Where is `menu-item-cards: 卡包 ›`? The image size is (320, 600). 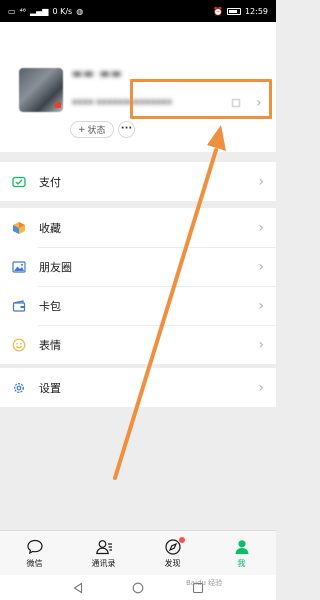 menu-item-cards: 卡包 › is located at coordinates (138, 305).